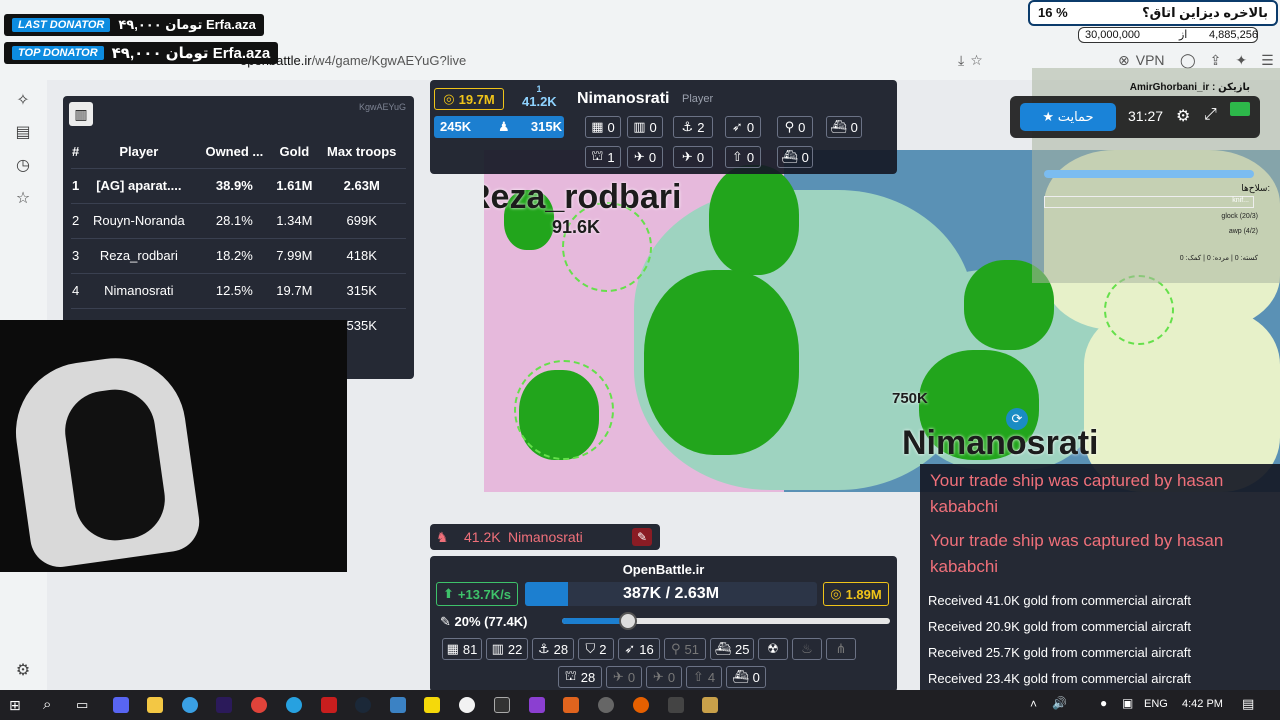 The width and height of the screenshot is (1280, 720). What do you see at coordinates (389, 60) in the screenshot?
I see `url-path: /w4/game/KgwAEYuG?live` at bounding box center [389, 60].